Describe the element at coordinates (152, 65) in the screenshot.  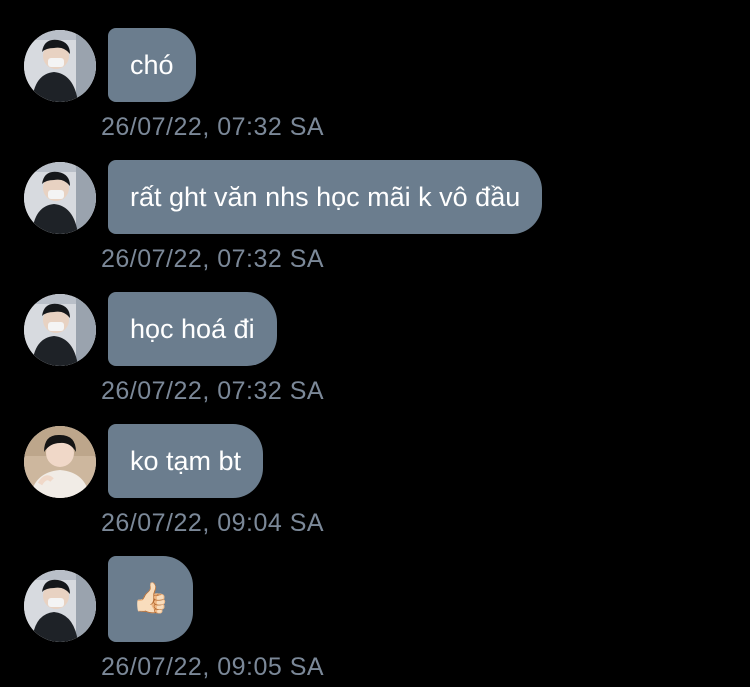
I see `message-bubble: chó` at that location.